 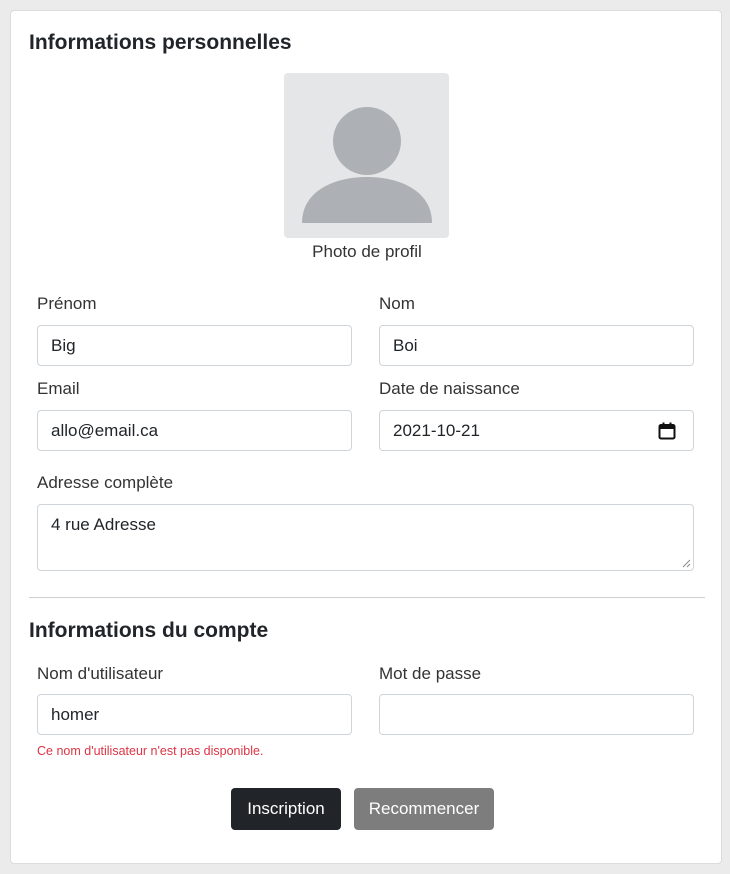 I want to click on email-value: allo@email.ca, so click(x=105, y=430).